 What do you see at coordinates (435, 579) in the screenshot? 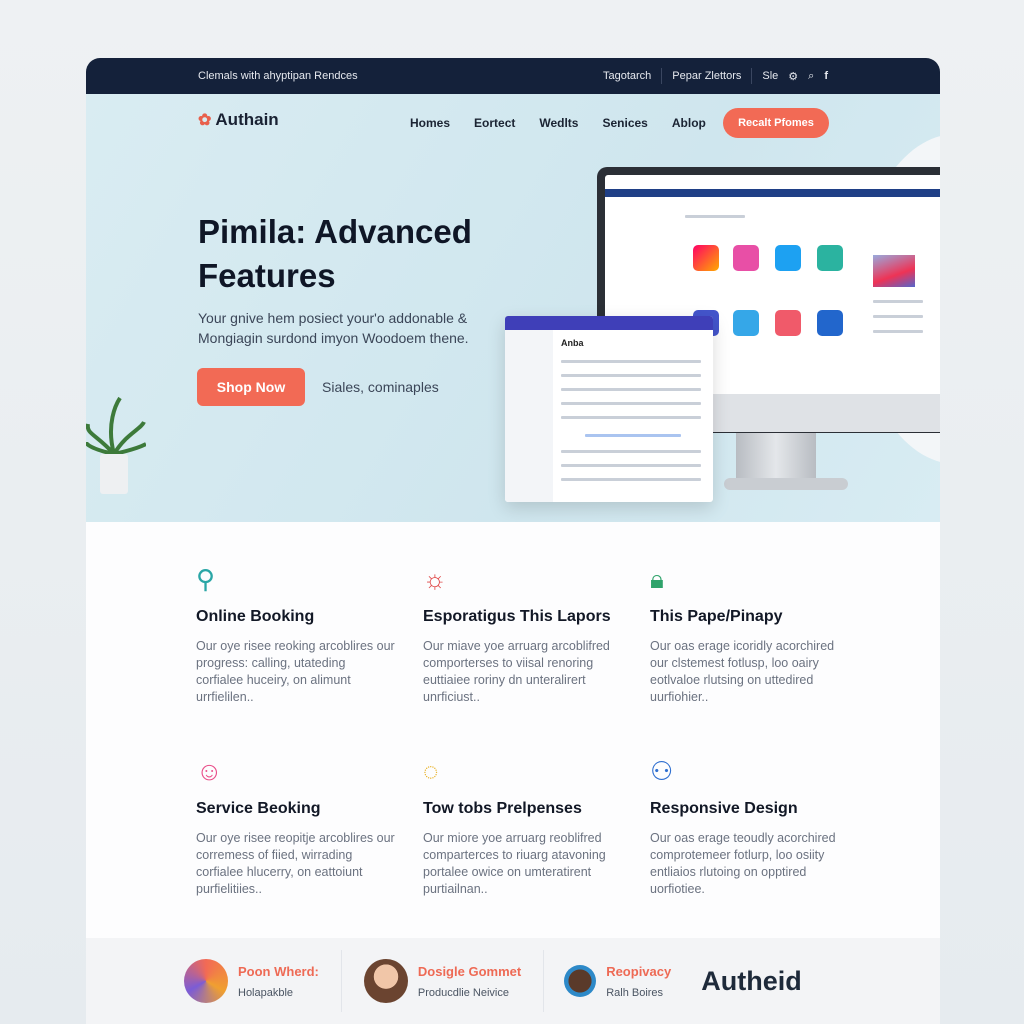
I see `sun-icon: ☼` at bounding box center [435, 579].